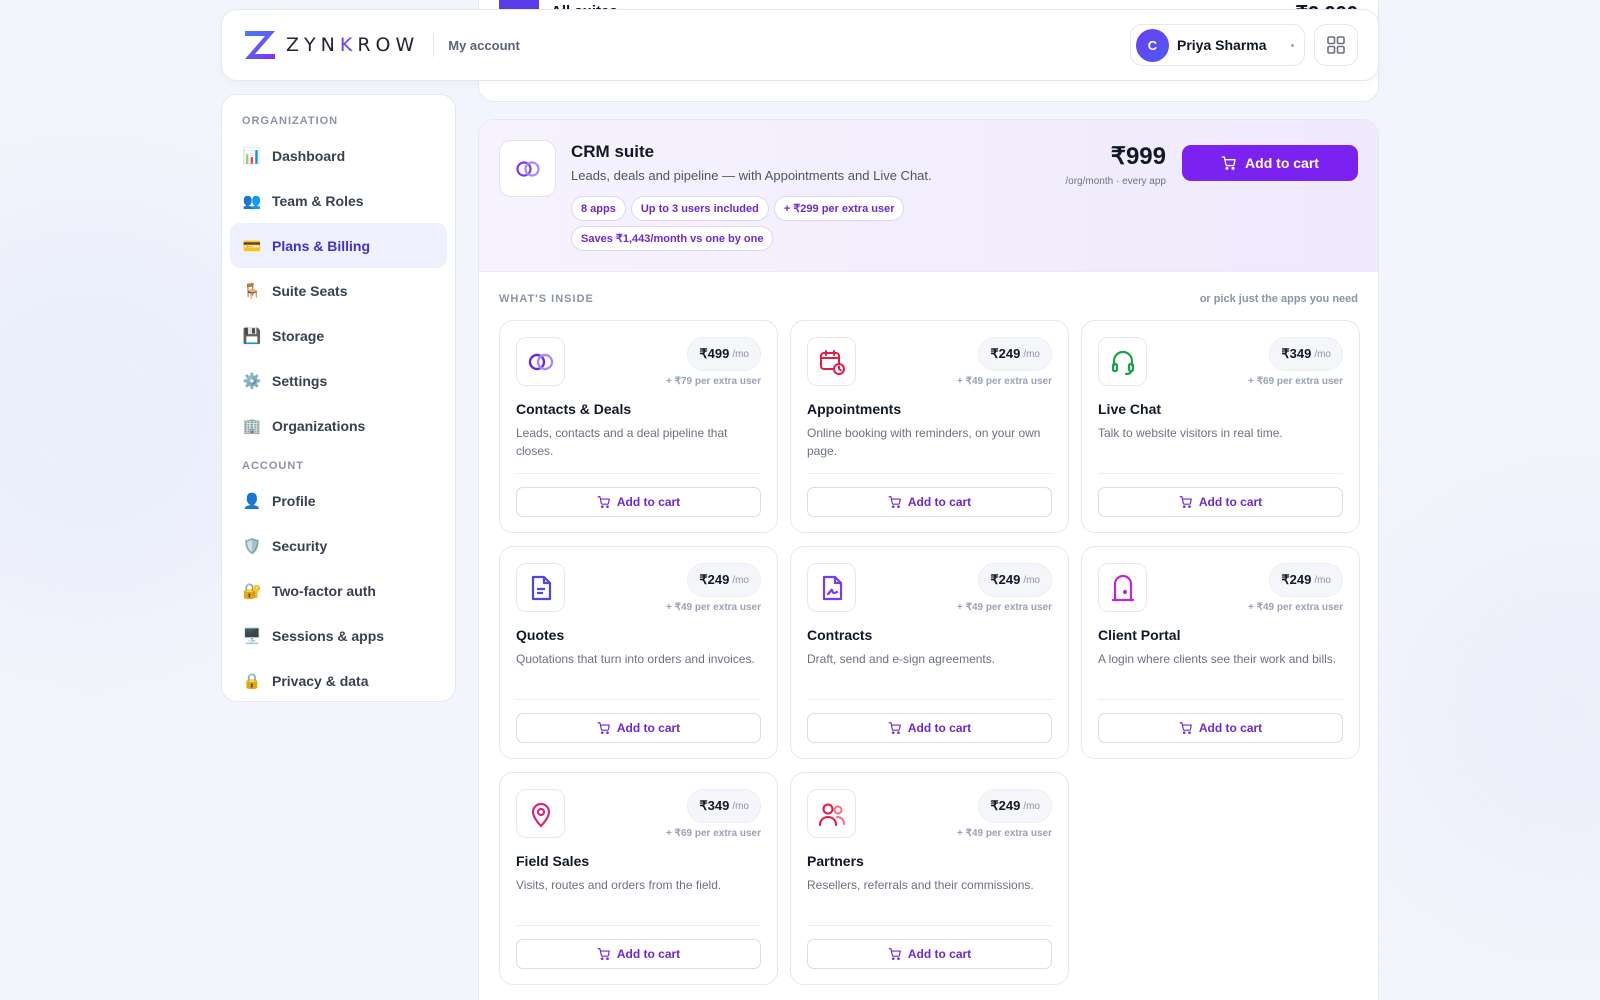  I want to click on sidebar-item-privacy: 🔒 Privacy & data, so click(338, 680).